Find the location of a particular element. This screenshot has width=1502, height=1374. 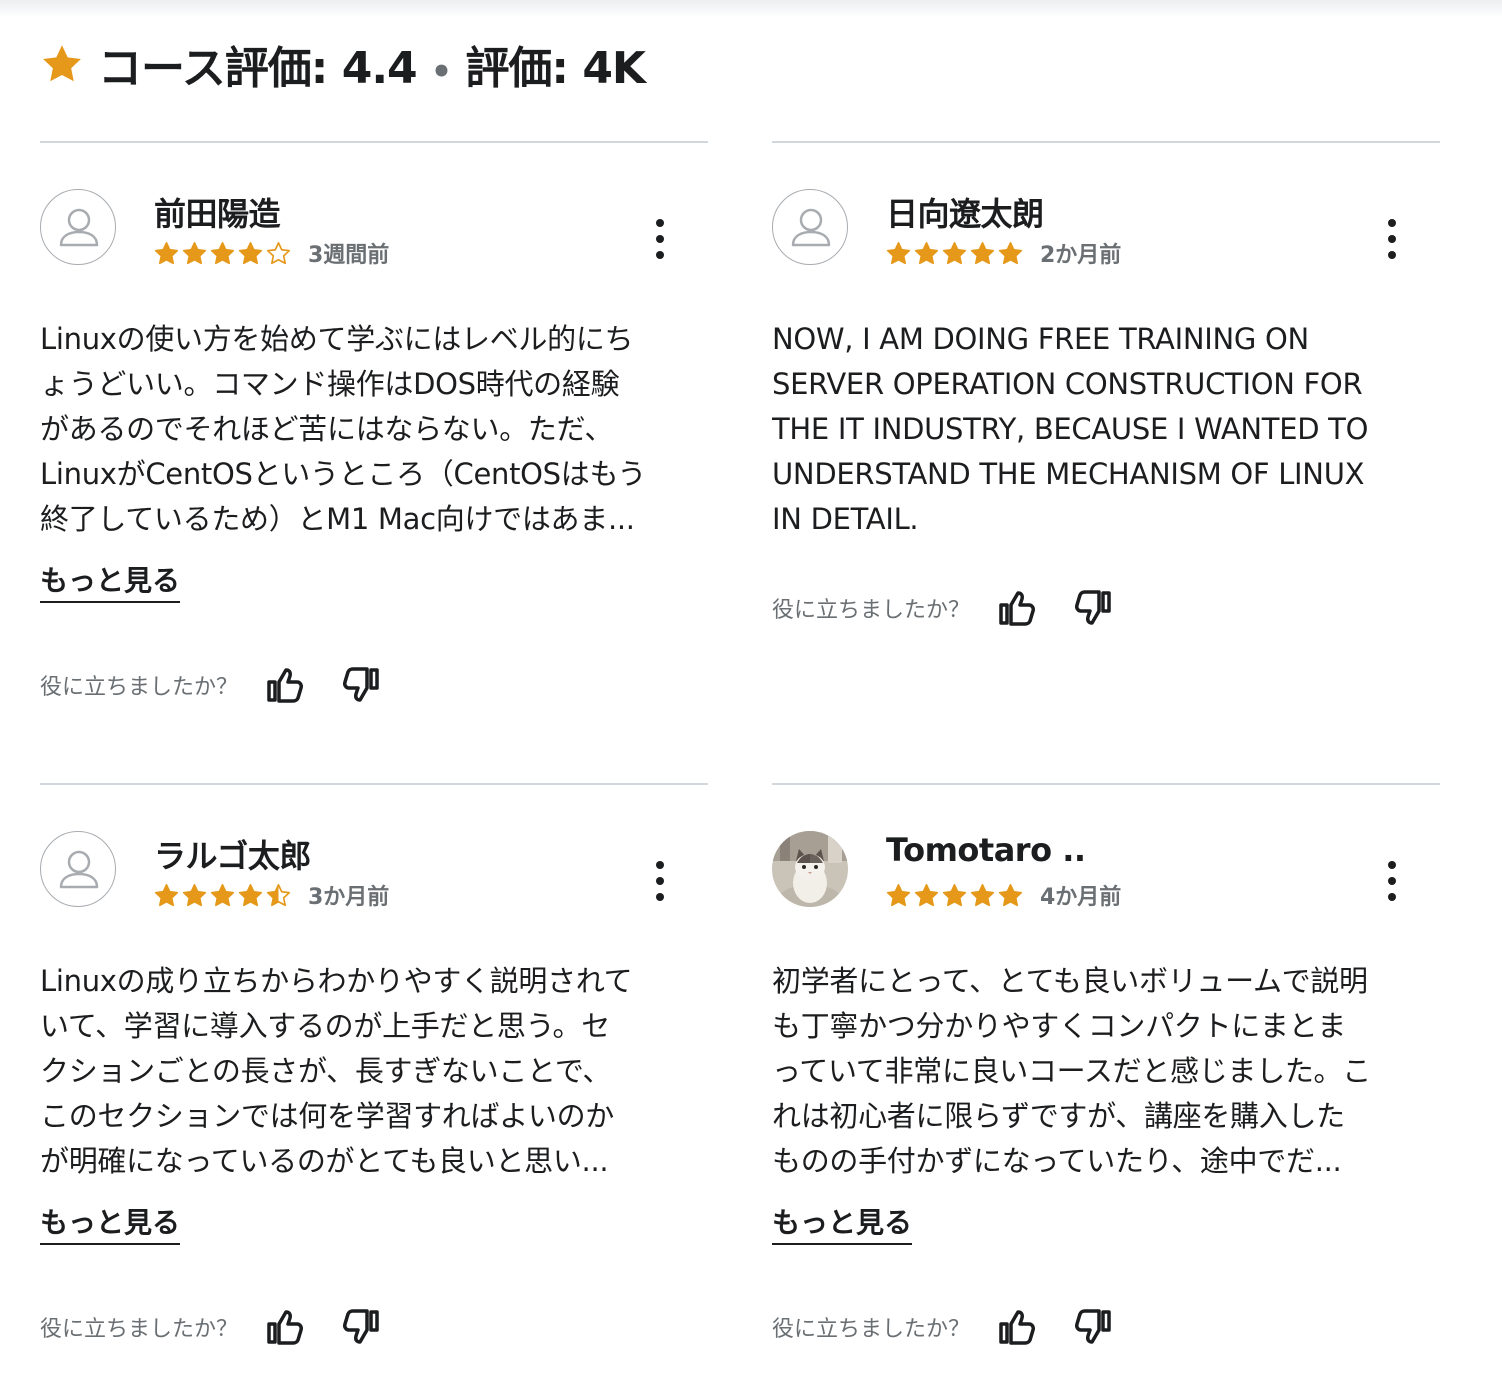

review-line: っていて非常に良いコースだと感じました。こ is located at coordinates (1071, 1071).